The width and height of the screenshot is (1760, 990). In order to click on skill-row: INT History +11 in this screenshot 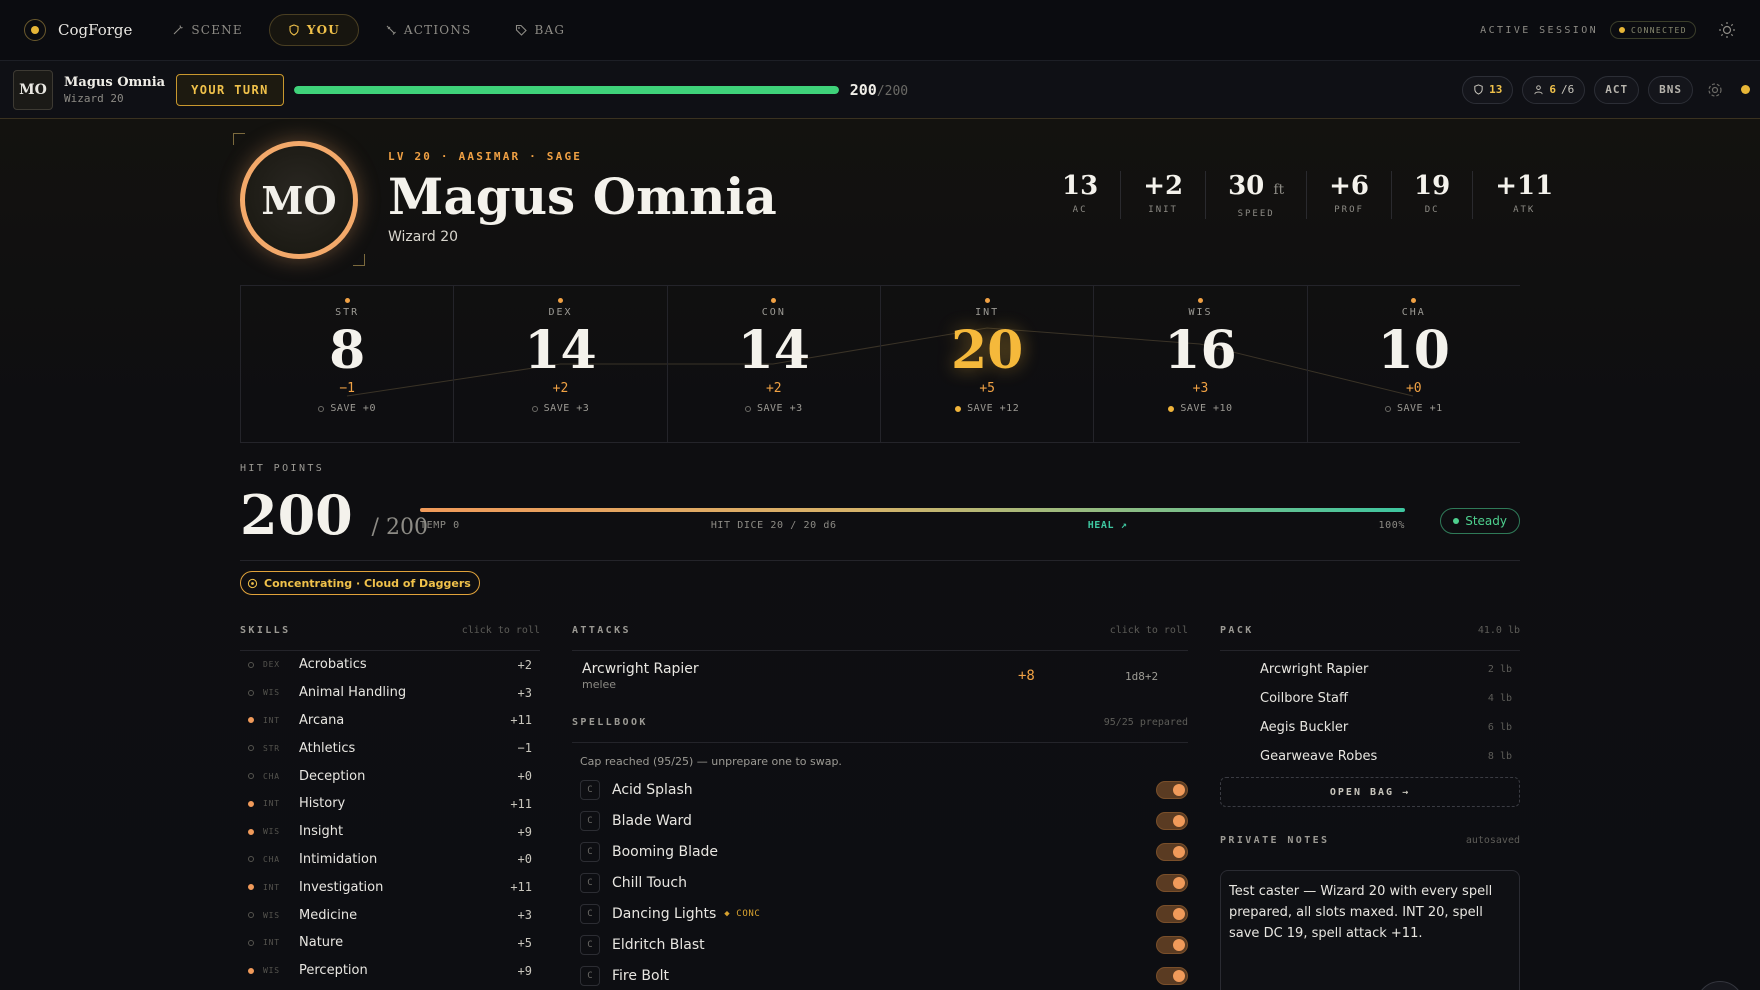, I will do `click(390, 804)`.